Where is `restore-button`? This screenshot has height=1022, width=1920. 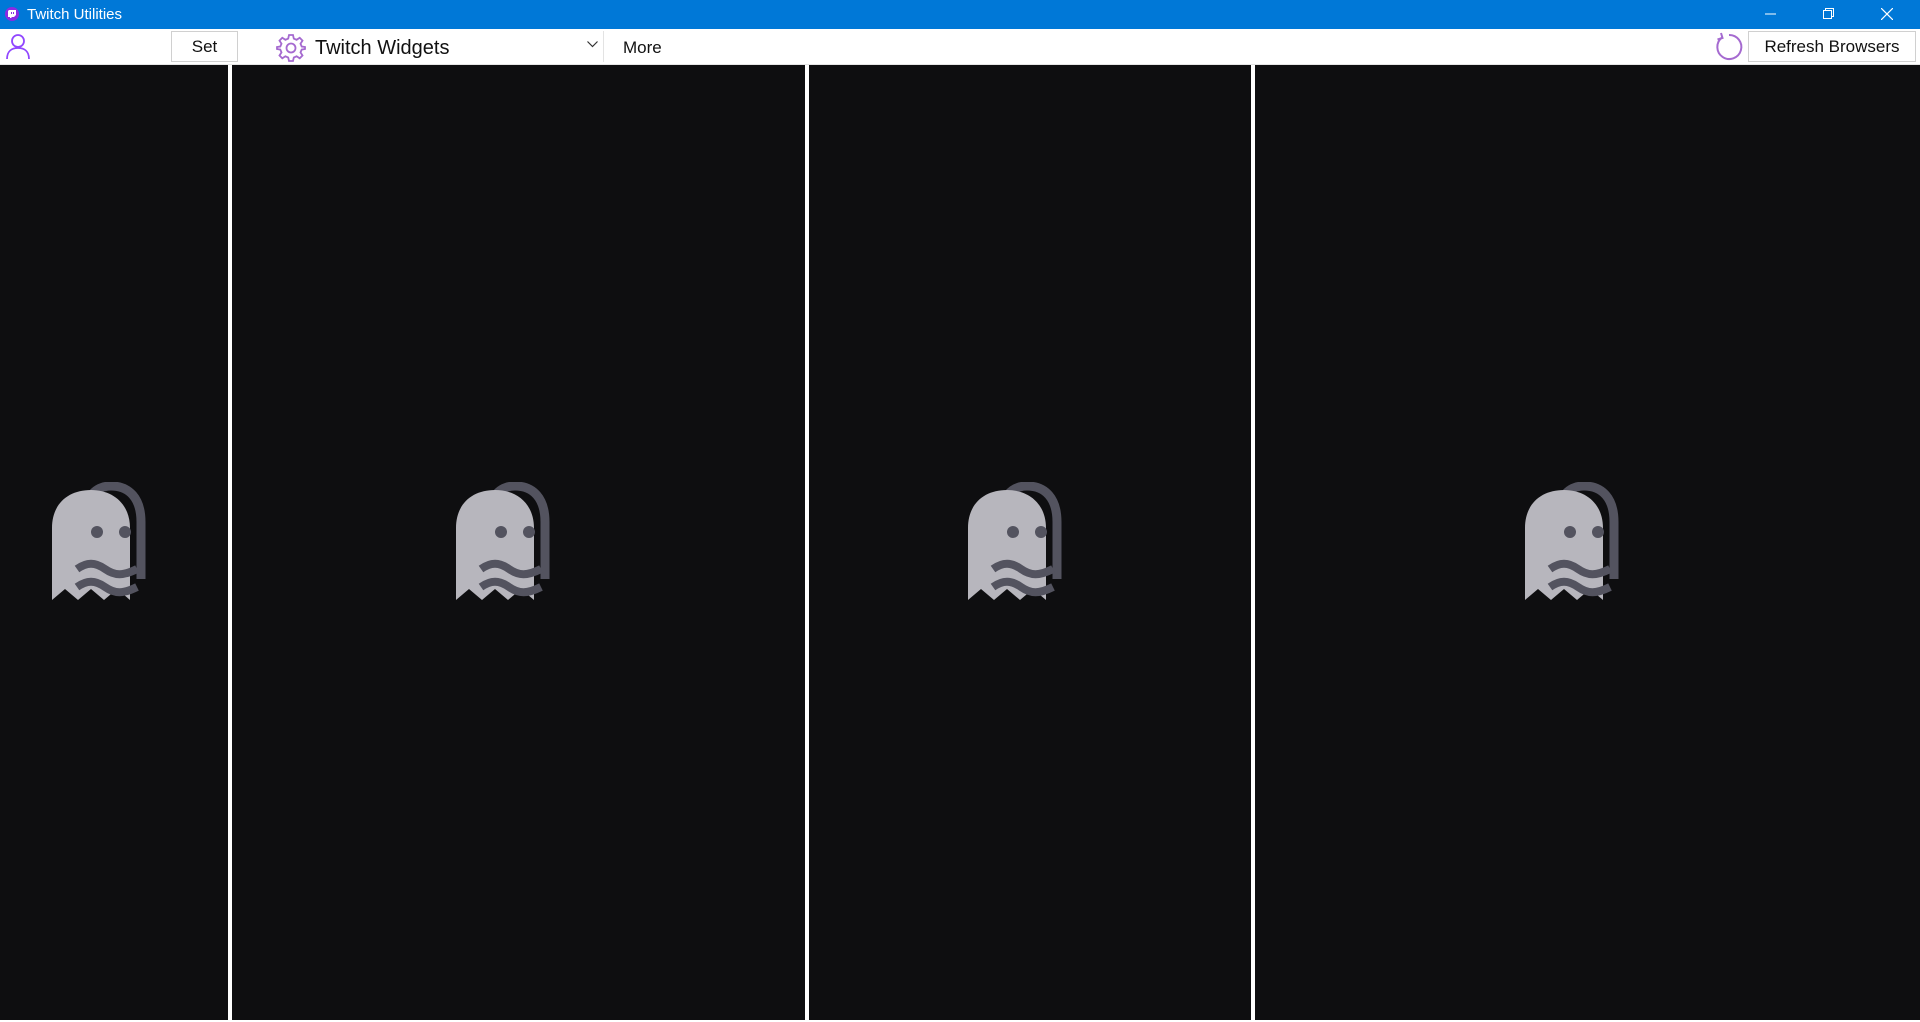
restore-button is located at coordinates (1829, 14).